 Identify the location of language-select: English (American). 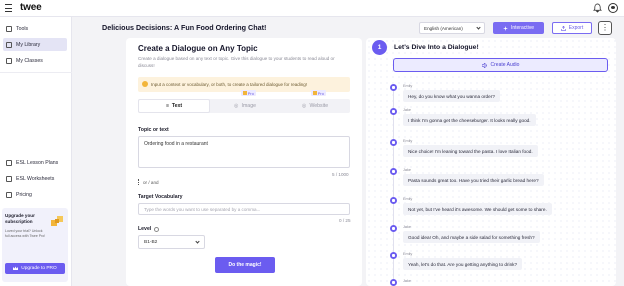
(452, 28).